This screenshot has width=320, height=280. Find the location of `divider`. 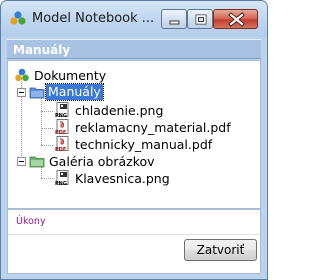

divider is located at coordinates (134, 234).